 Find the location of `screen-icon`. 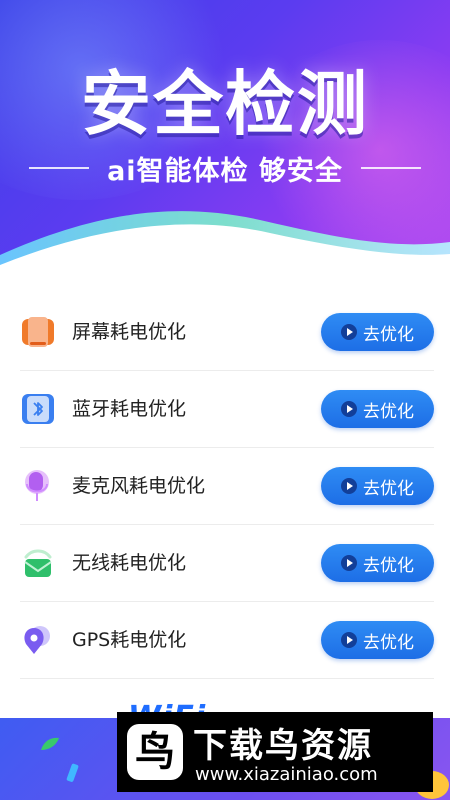

screen-icon is located at coordinates (38, 332).